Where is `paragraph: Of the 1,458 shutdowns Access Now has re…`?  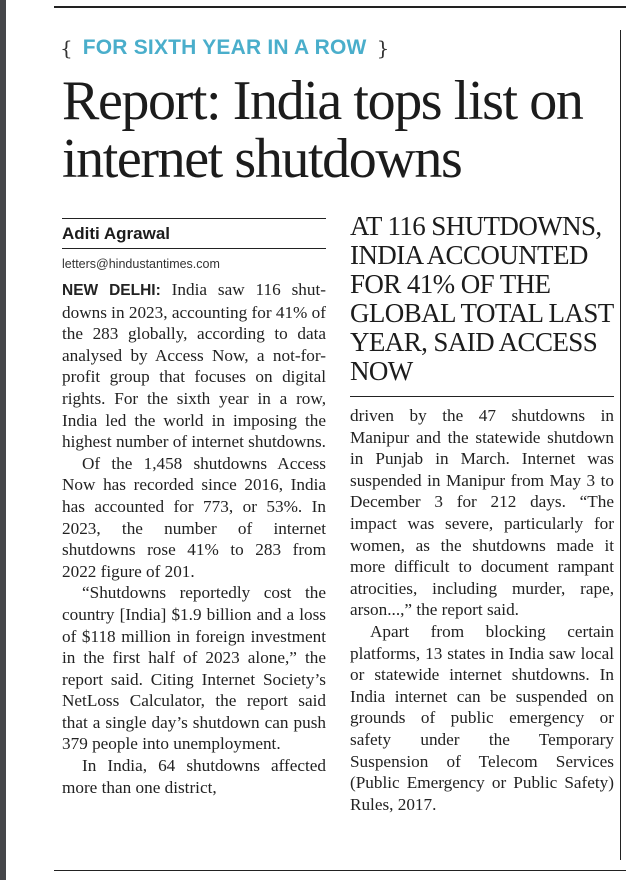
paragraph: Of the 1,458 shutdowns Access Now has re… is located at coordinates (194, 517).